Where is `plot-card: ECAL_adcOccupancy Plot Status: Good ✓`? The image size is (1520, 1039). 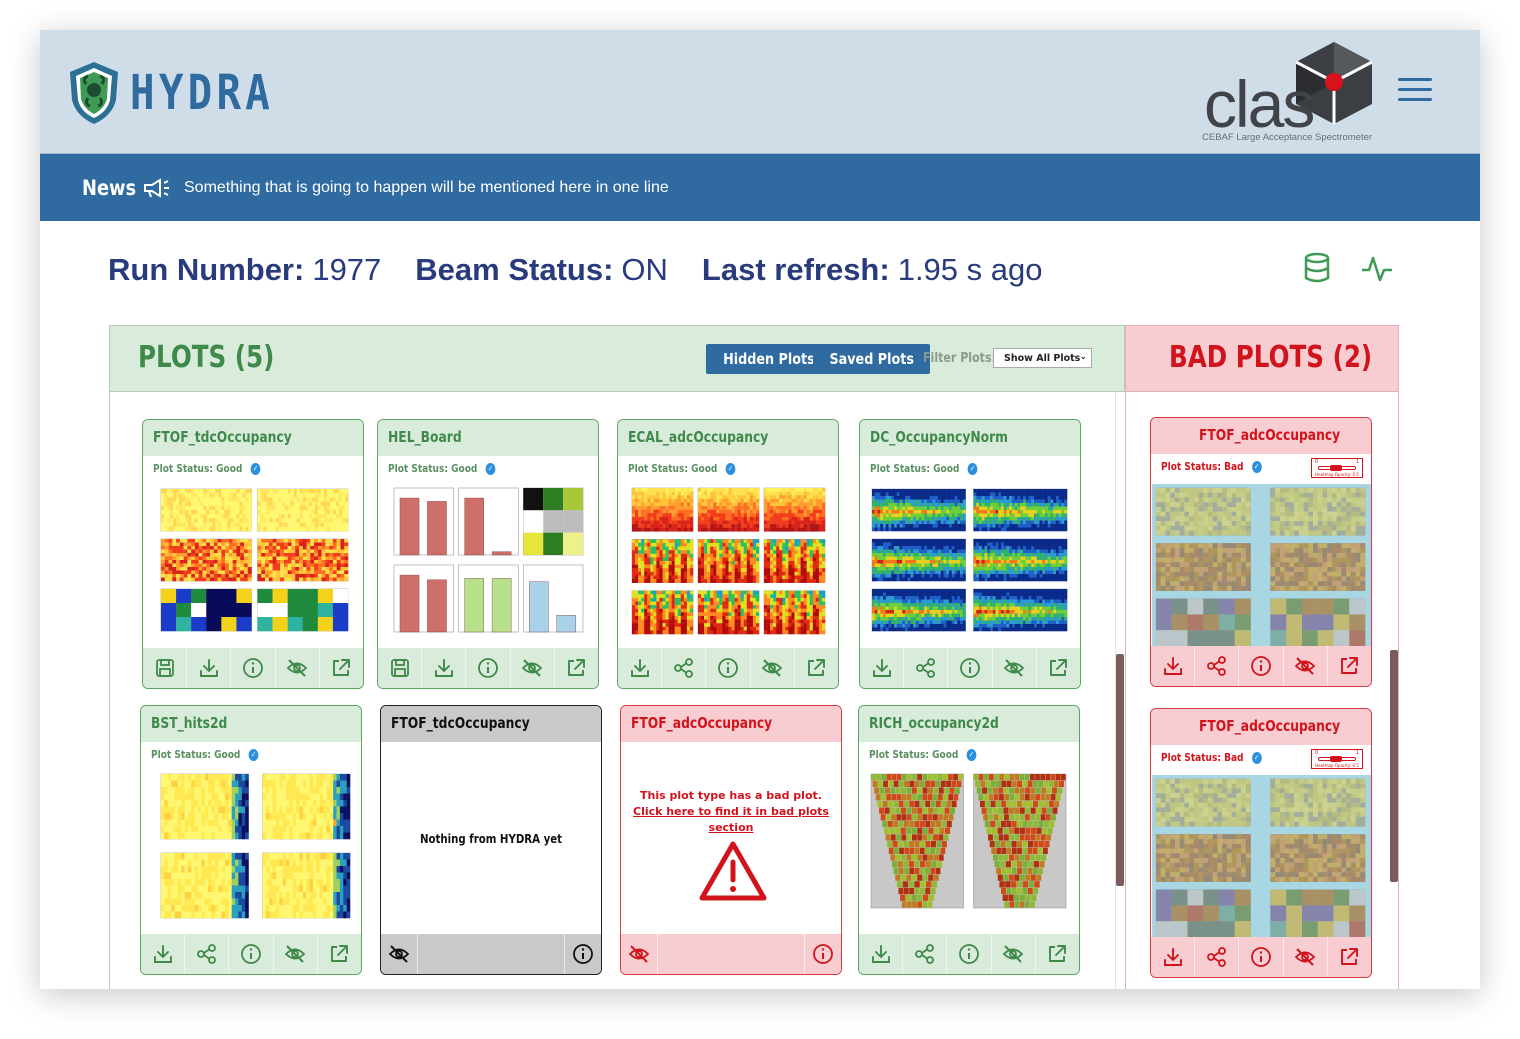
plot-card: ECAL_adcOccupancy Plot Status: Good ✓ is located at coordinates (728, 554).